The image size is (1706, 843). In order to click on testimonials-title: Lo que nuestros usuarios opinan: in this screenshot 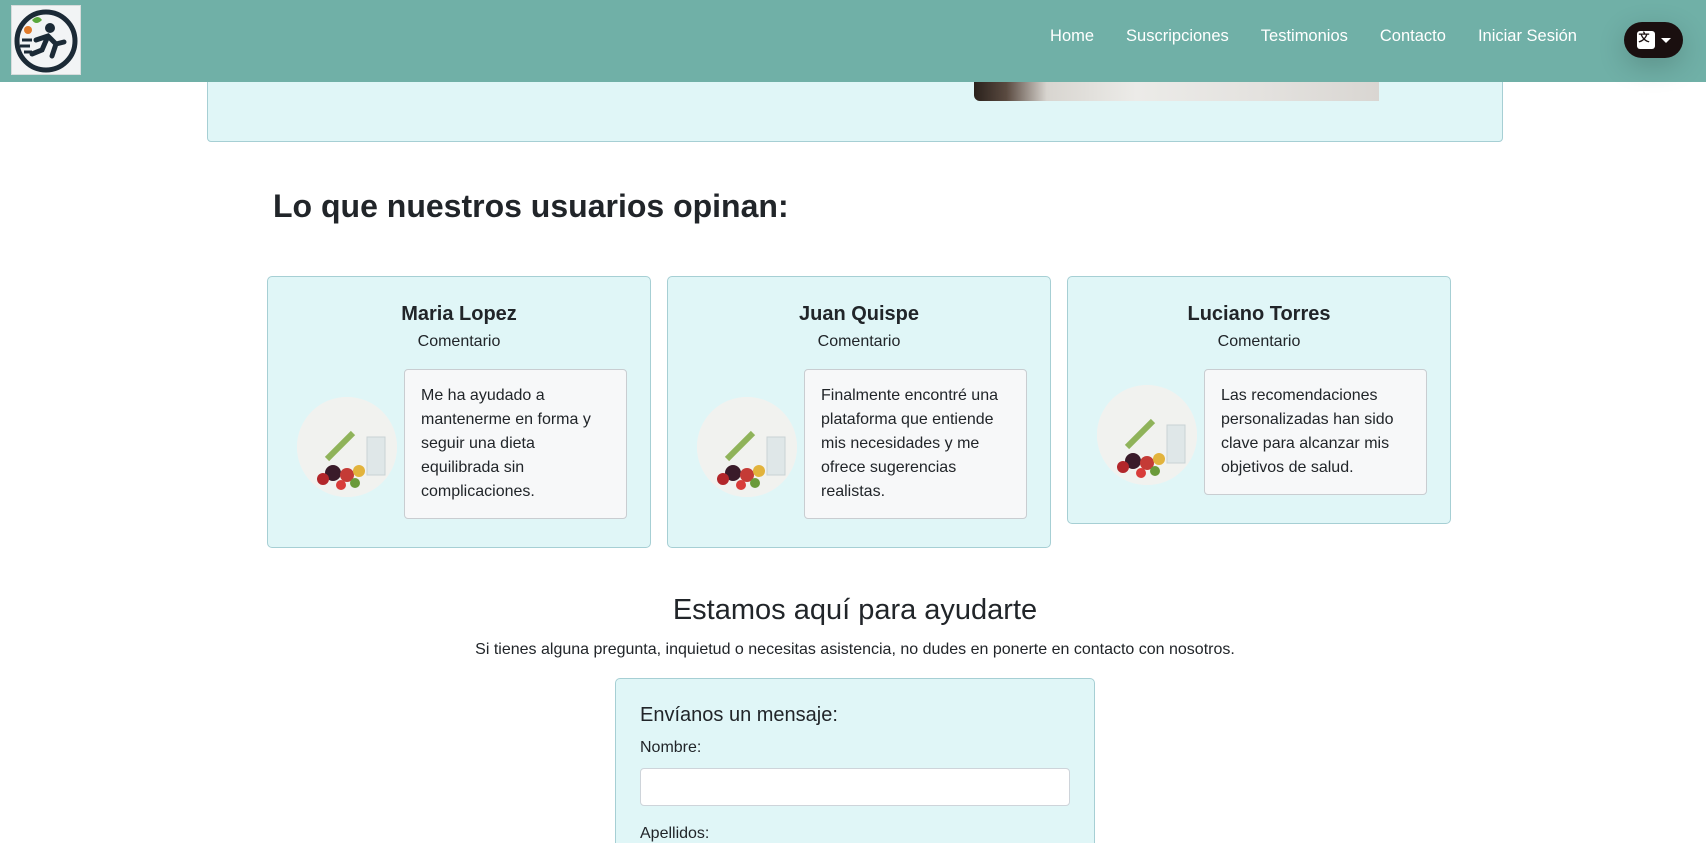, I will do `click(531, 206)`.